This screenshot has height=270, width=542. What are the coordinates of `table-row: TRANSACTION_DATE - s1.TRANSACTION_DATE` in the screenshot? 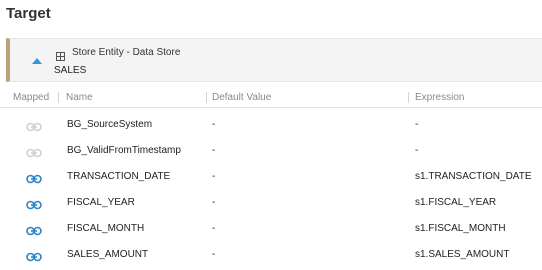 It's located at (271, 177).